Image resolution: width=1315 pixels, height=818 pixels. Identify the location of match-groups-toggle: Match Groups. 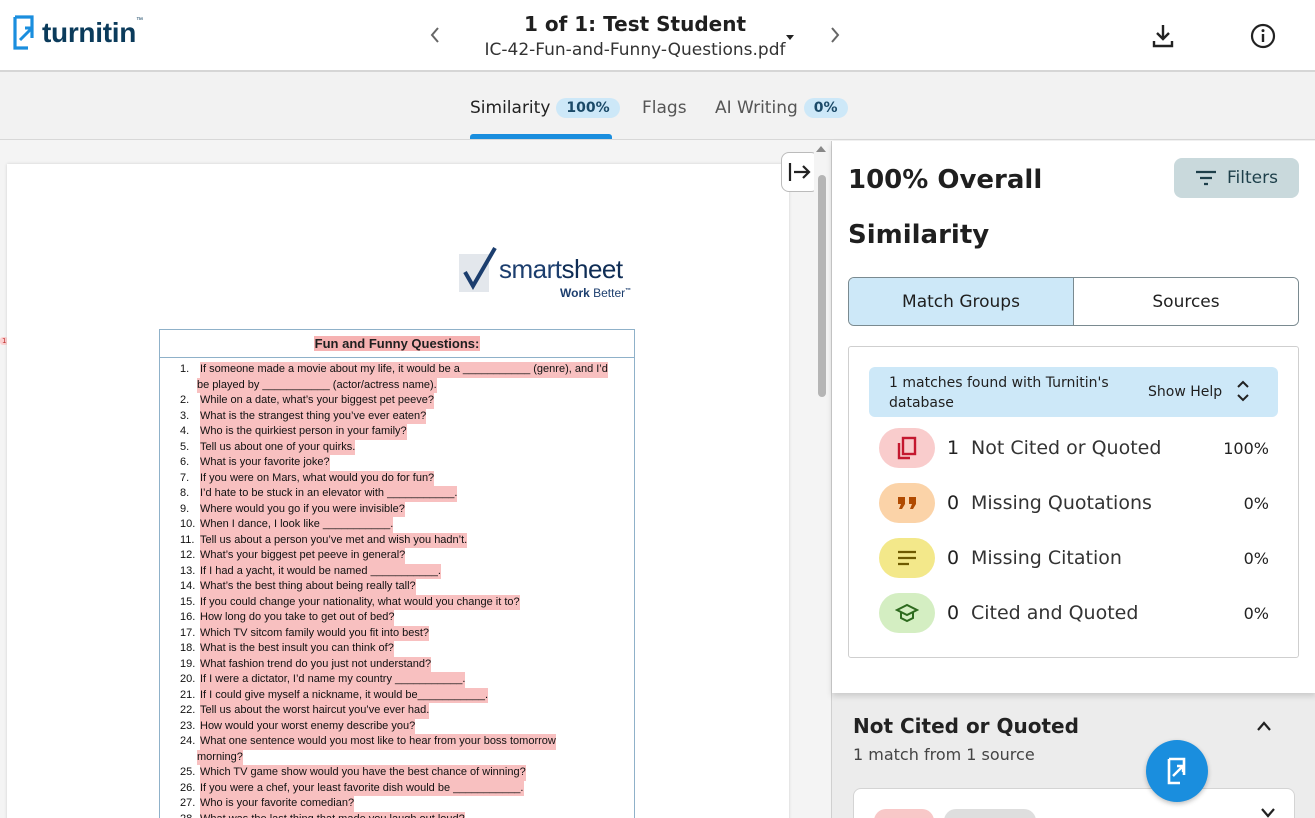
(961, 301).